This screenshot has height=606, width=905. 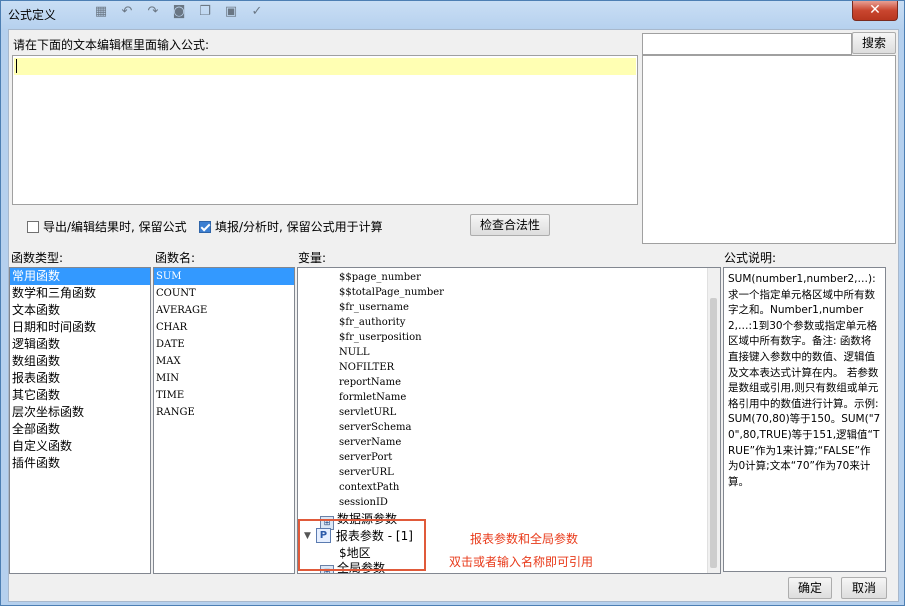 I want to click on annotation-line1: 报表参数和全局参数, so click(x=524, y=539).